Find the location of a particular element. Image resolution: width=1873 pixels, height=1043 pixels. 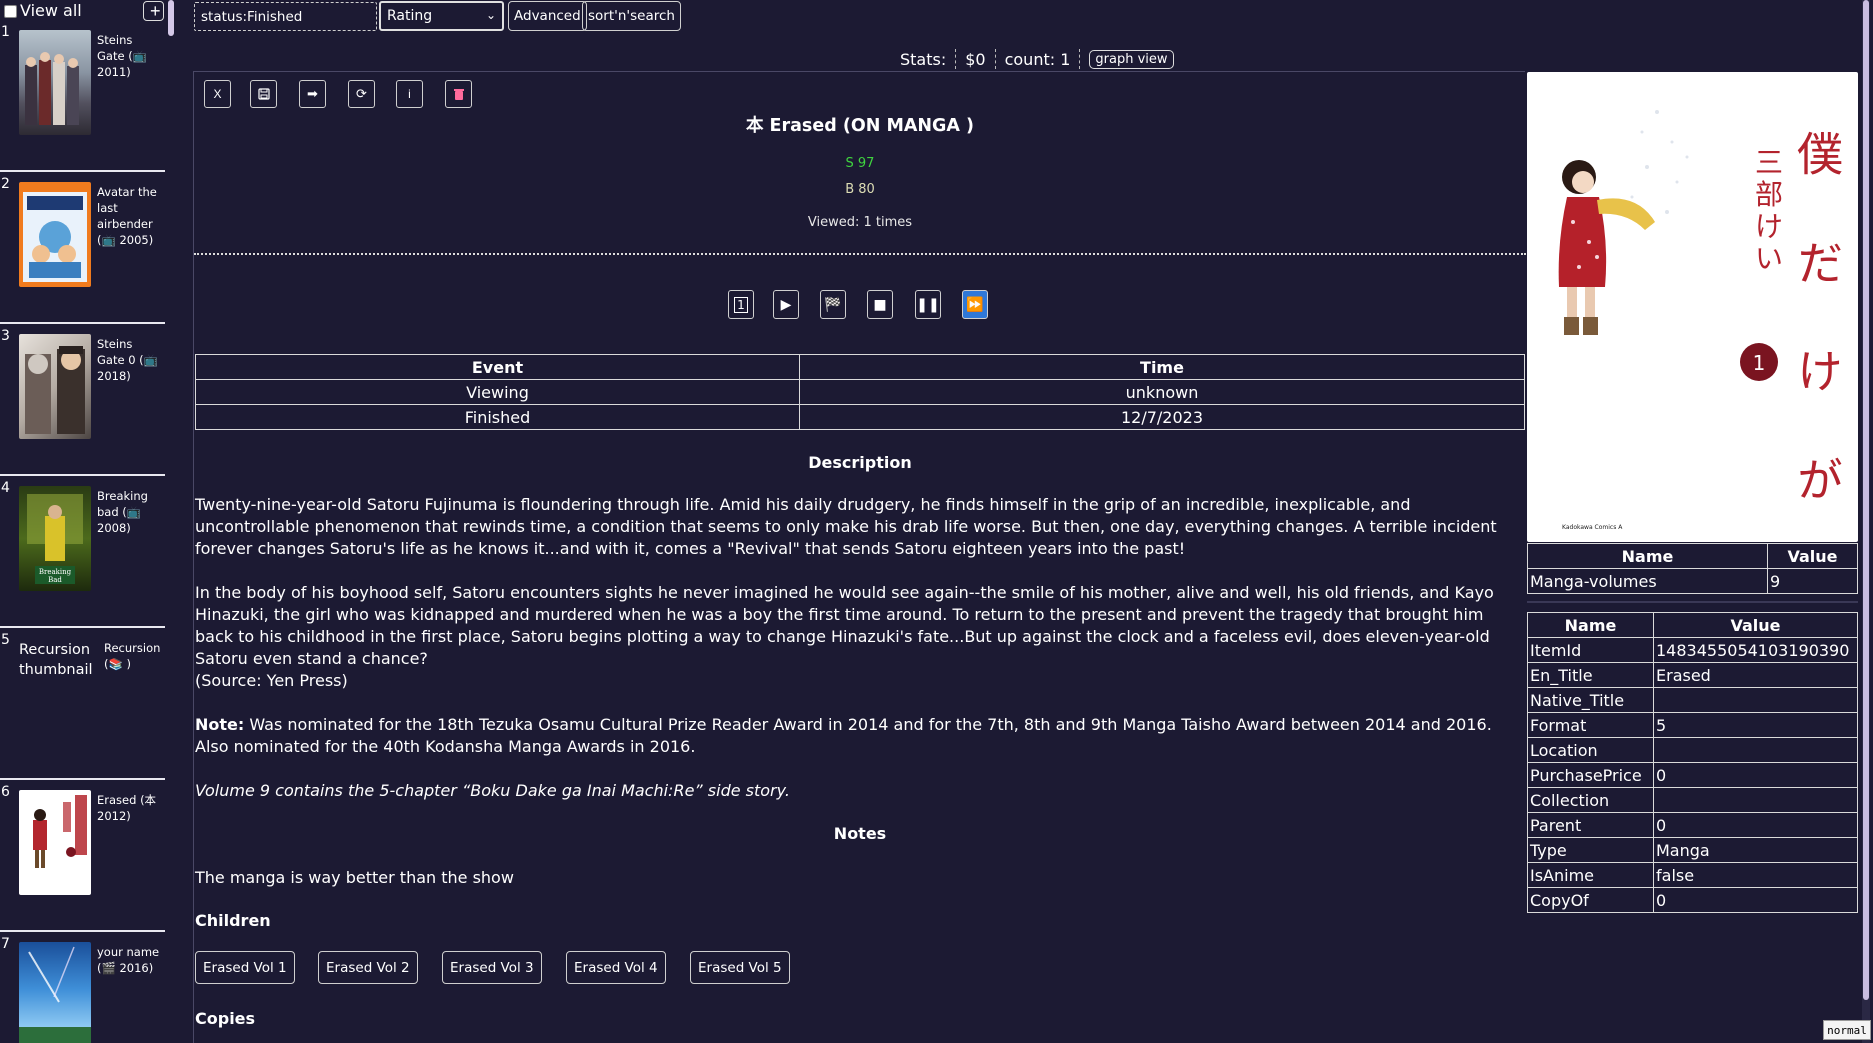

page-scrollbar is located at coordinates (1866, 521).